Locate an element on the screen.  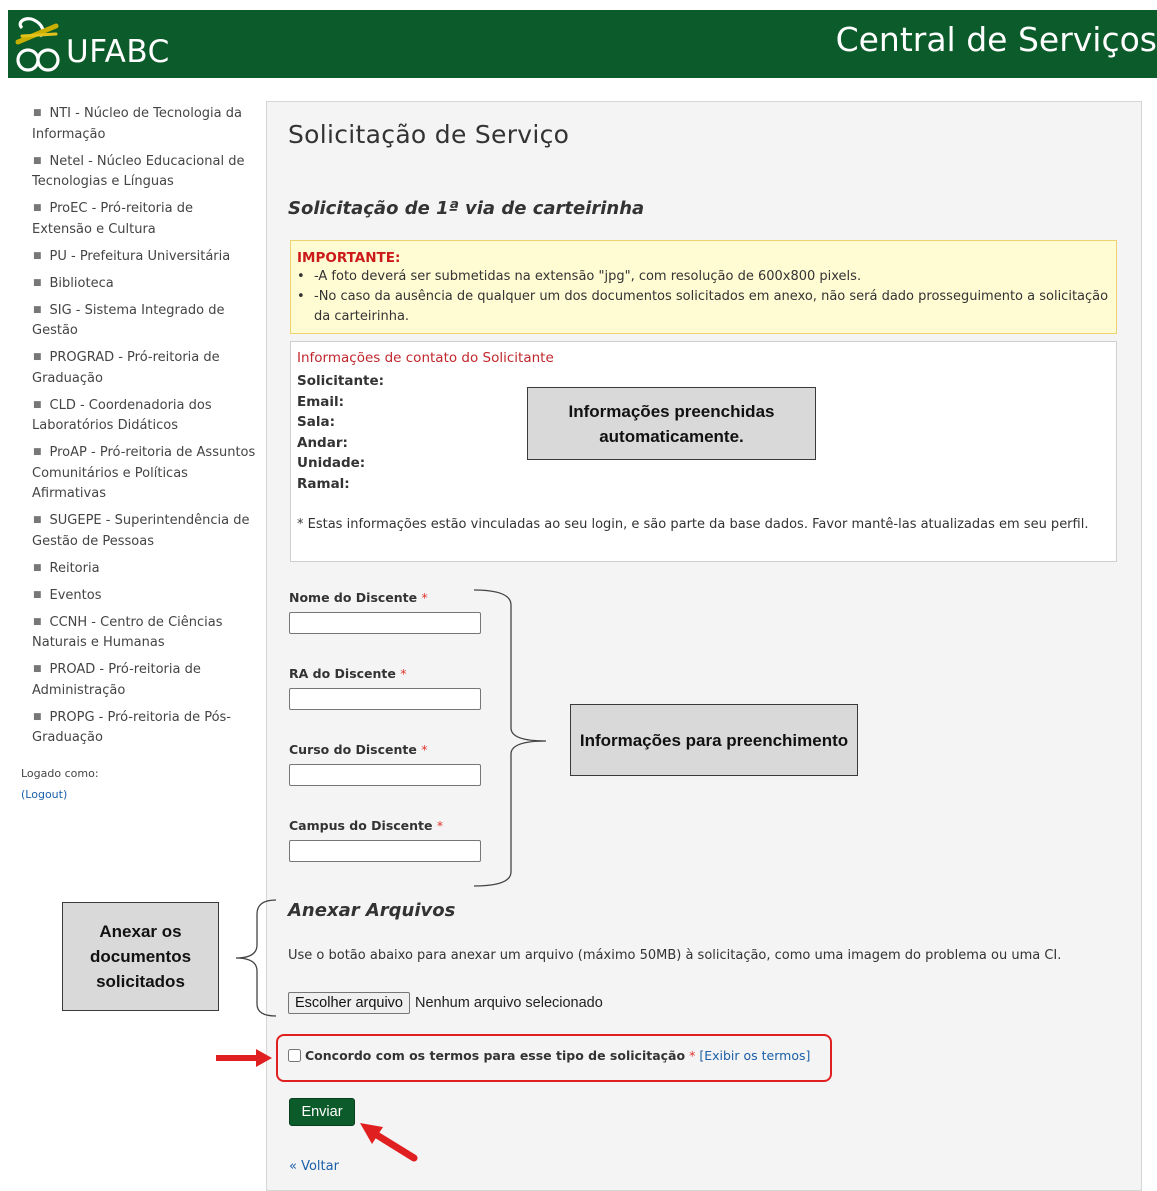
ra-discente-field: RA do Discente * is located at coordinates (385, 688).